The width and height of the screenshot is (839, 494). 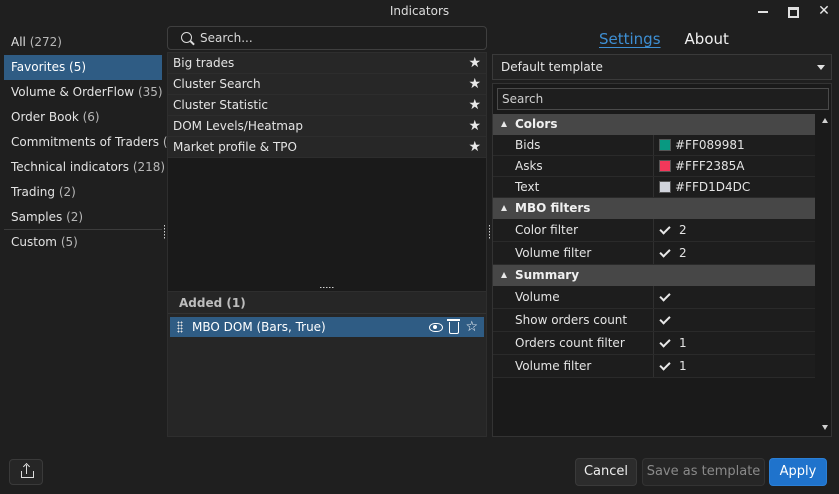 I want to click on indicator-name: Cluster Search, so click(x=217, y=84).